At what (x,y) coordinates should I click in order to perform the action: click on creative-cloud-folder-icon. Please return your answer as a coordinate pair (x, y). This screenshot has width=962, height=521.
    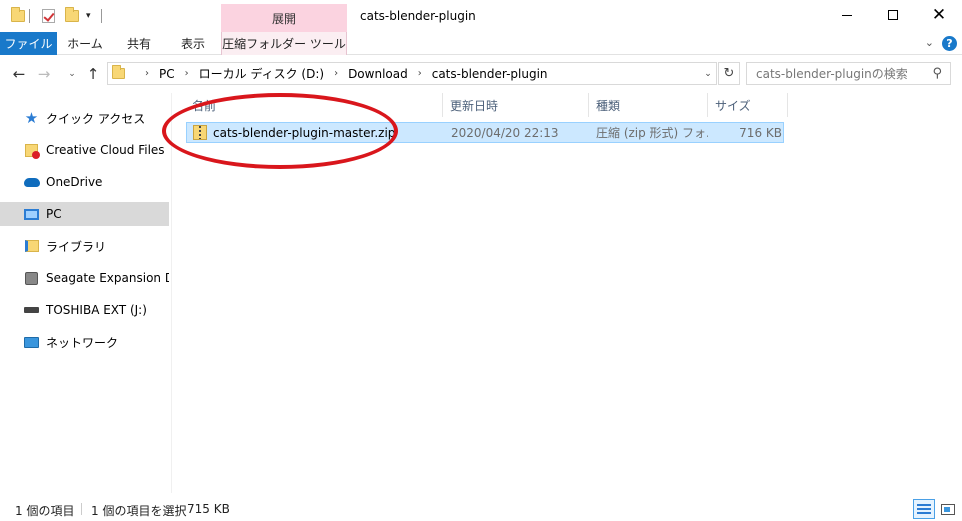
    Looking at the image, I should click on (31, 150).